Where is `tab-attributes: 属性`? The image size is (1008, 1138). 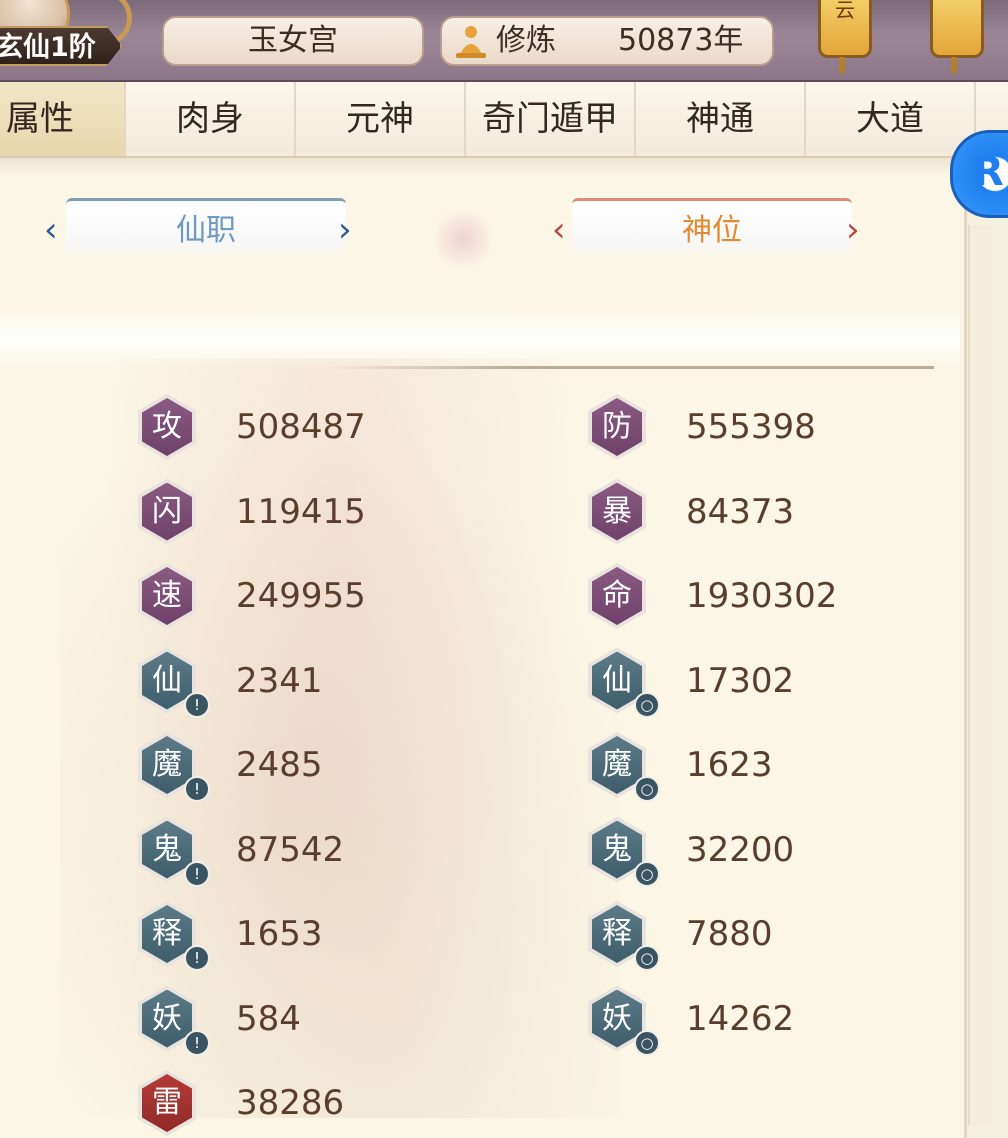 tab-attributes: 属性 is located at coordinates (63, 119).